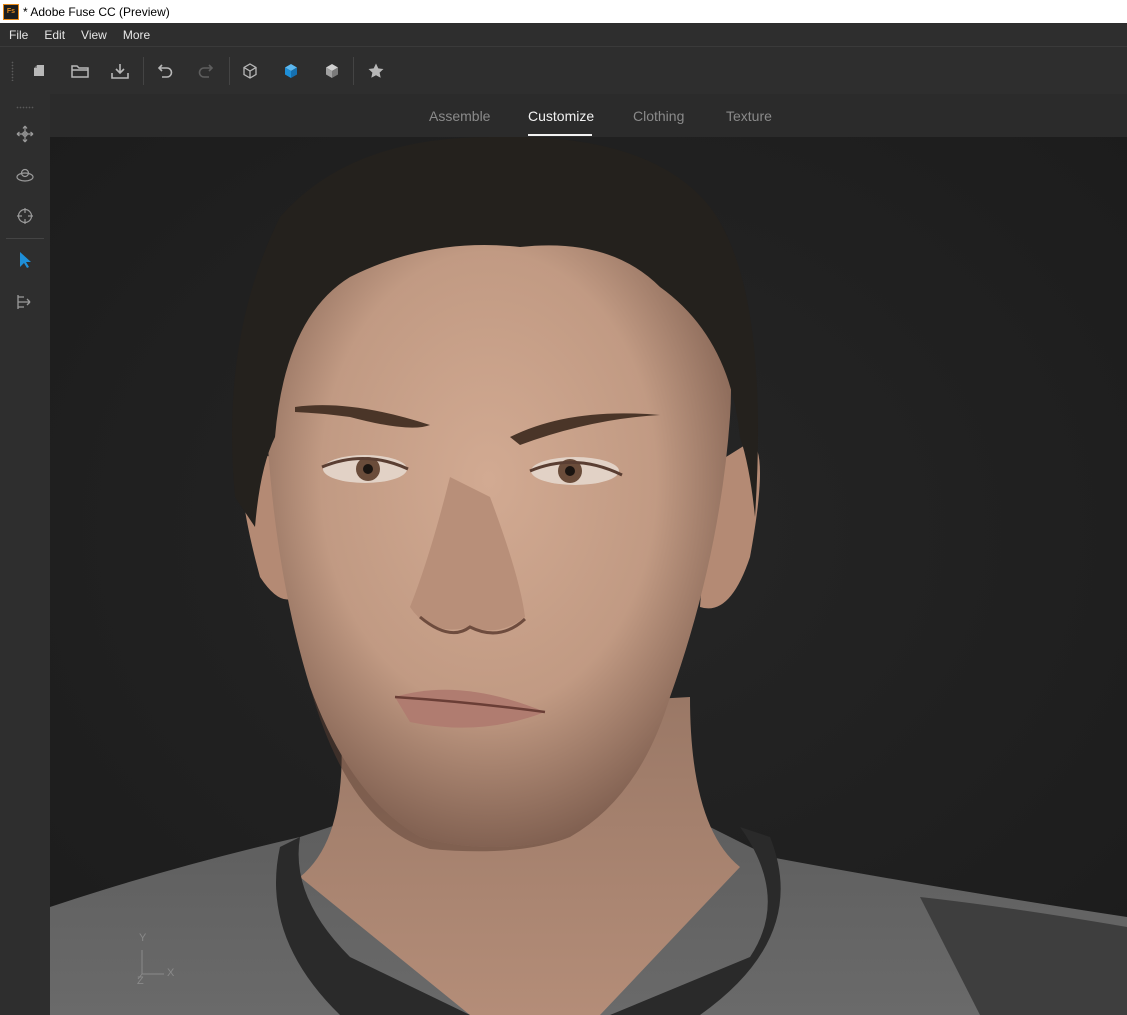  I want to click on target-icon, so click(25, 216).